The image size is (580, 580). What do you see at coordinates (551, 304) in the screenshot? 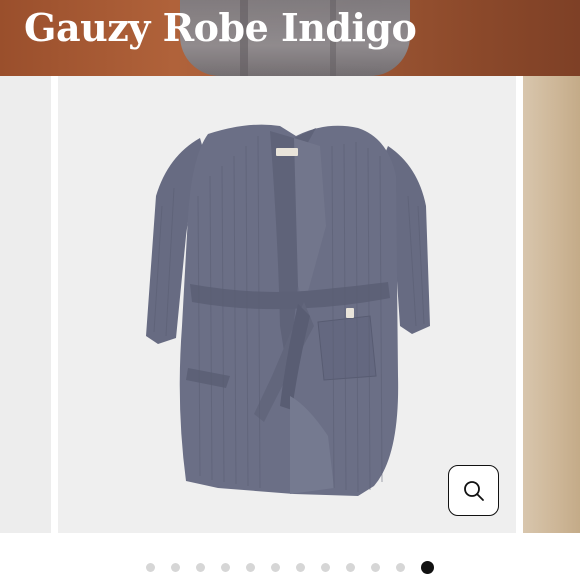
I see `next-slide-peek` at bounding box center [551, 304].